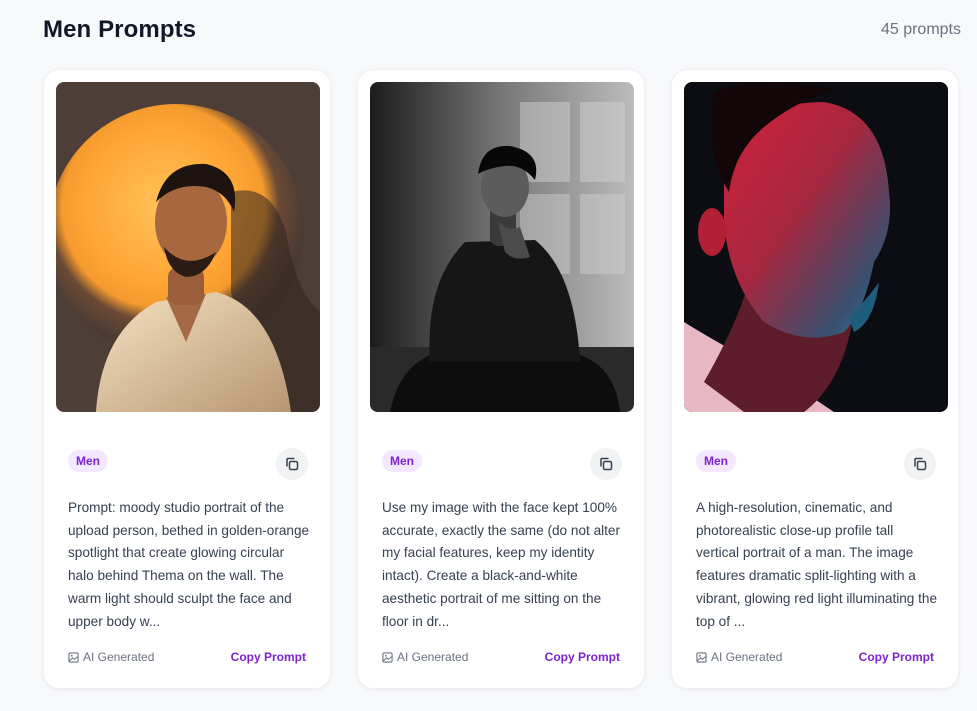 This screenshot has width=977, height=711. I want to click on portrait-orange-halo-image, so click(188, 247).